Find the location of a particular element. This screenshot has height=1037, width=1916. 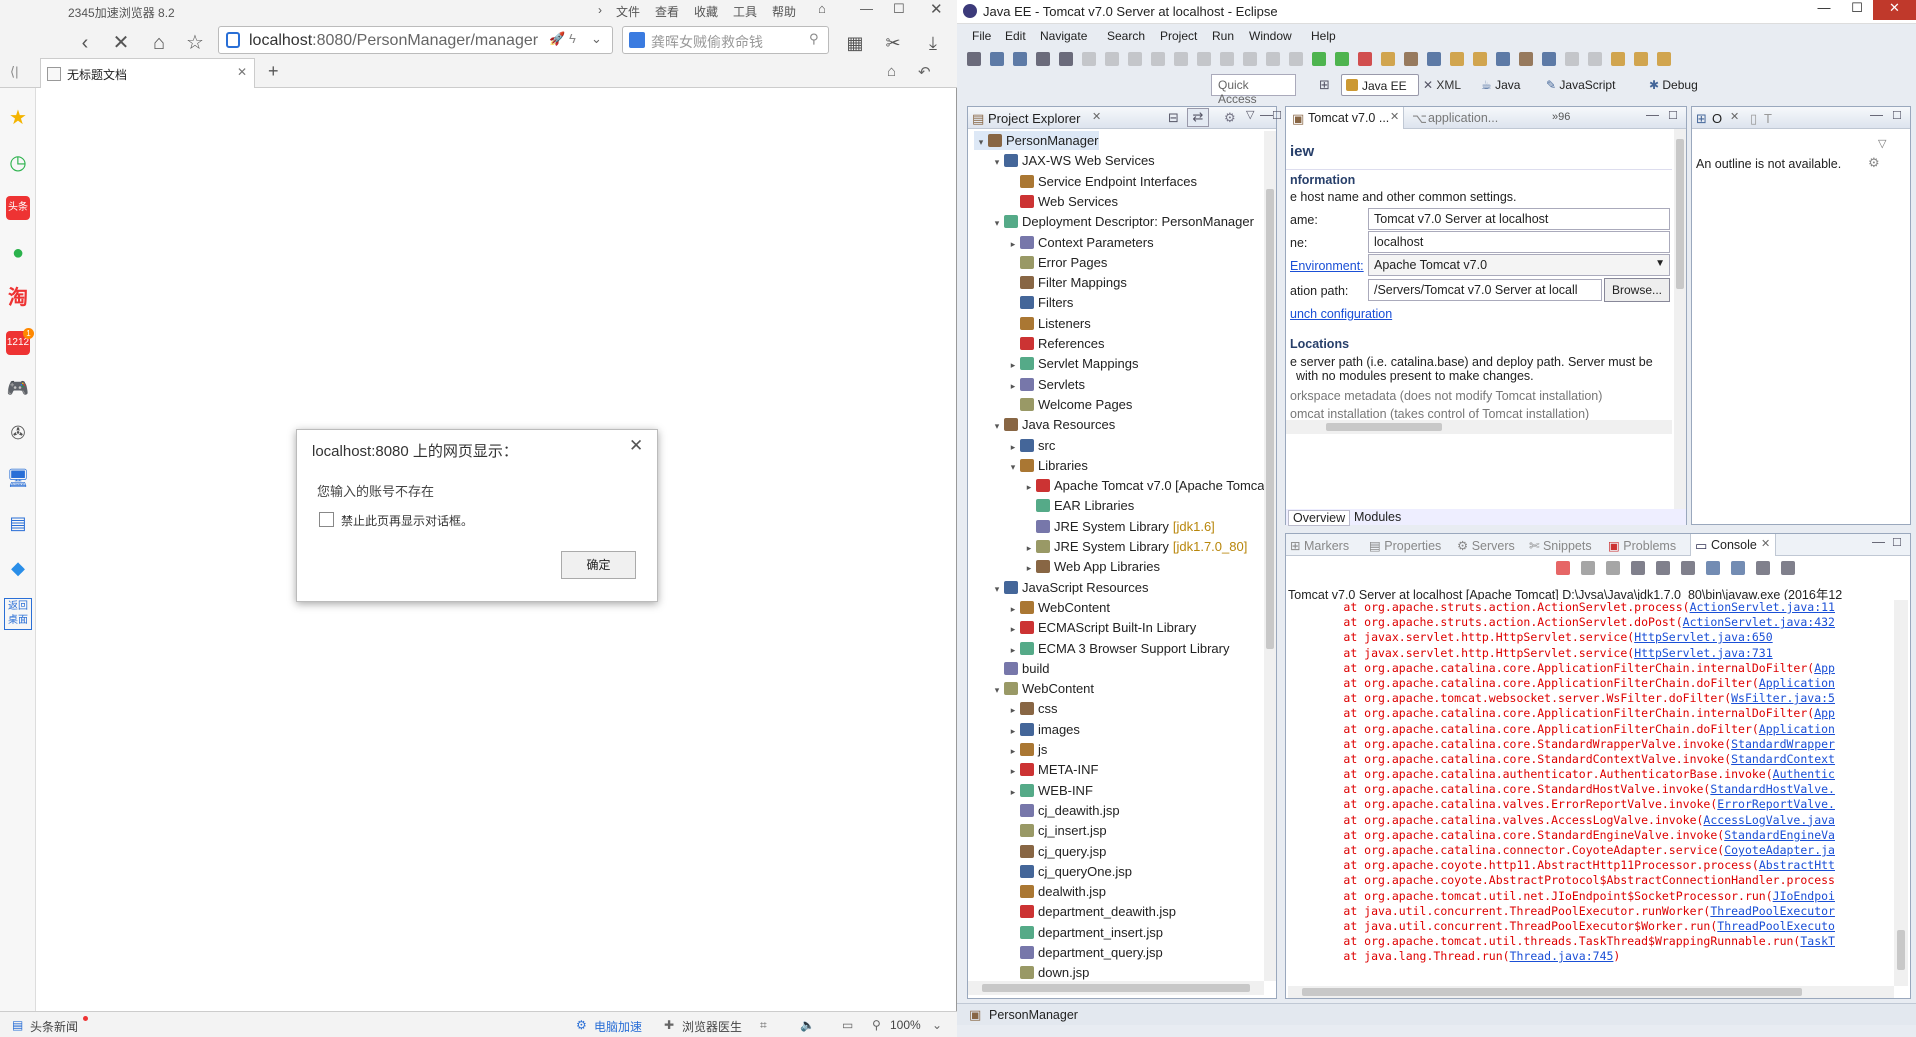

drop-frame-icon is located at coordinates (1273, 59).